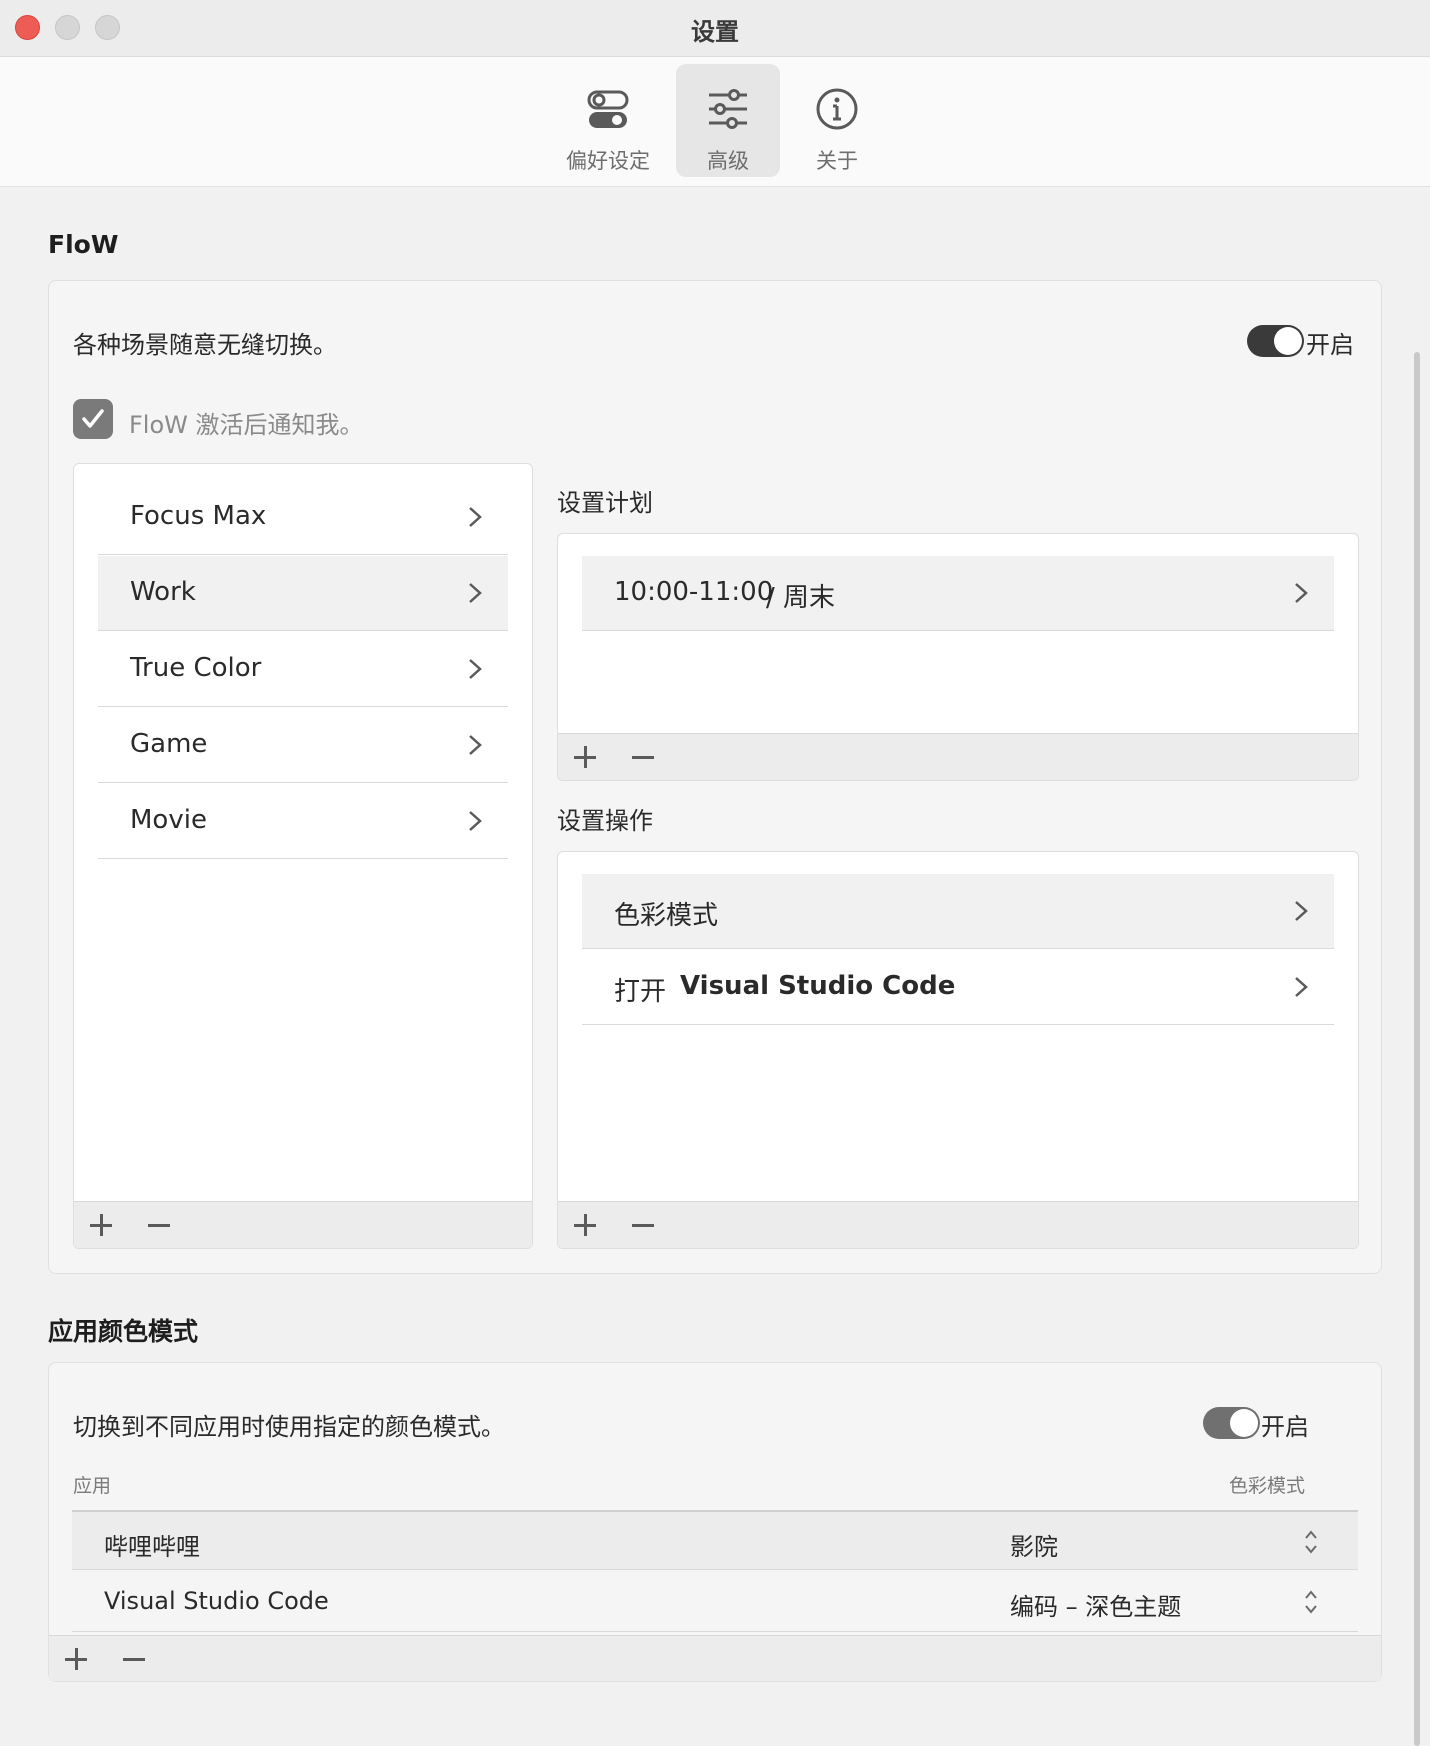 The image size is (1430, 1746). I want to click on app-color-description: 切换到不同应用时使用指定的颜色模式。, so click(289, 1427).